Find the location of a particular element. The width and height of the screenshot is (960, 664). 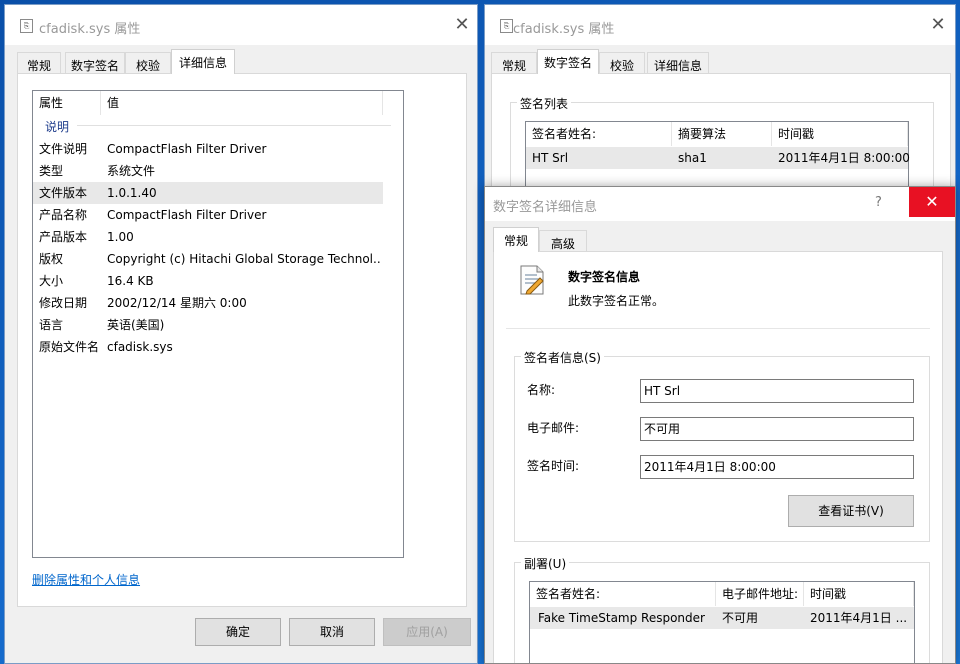

countersignature-title: 副署(U) is located at coordinates (545, 563).